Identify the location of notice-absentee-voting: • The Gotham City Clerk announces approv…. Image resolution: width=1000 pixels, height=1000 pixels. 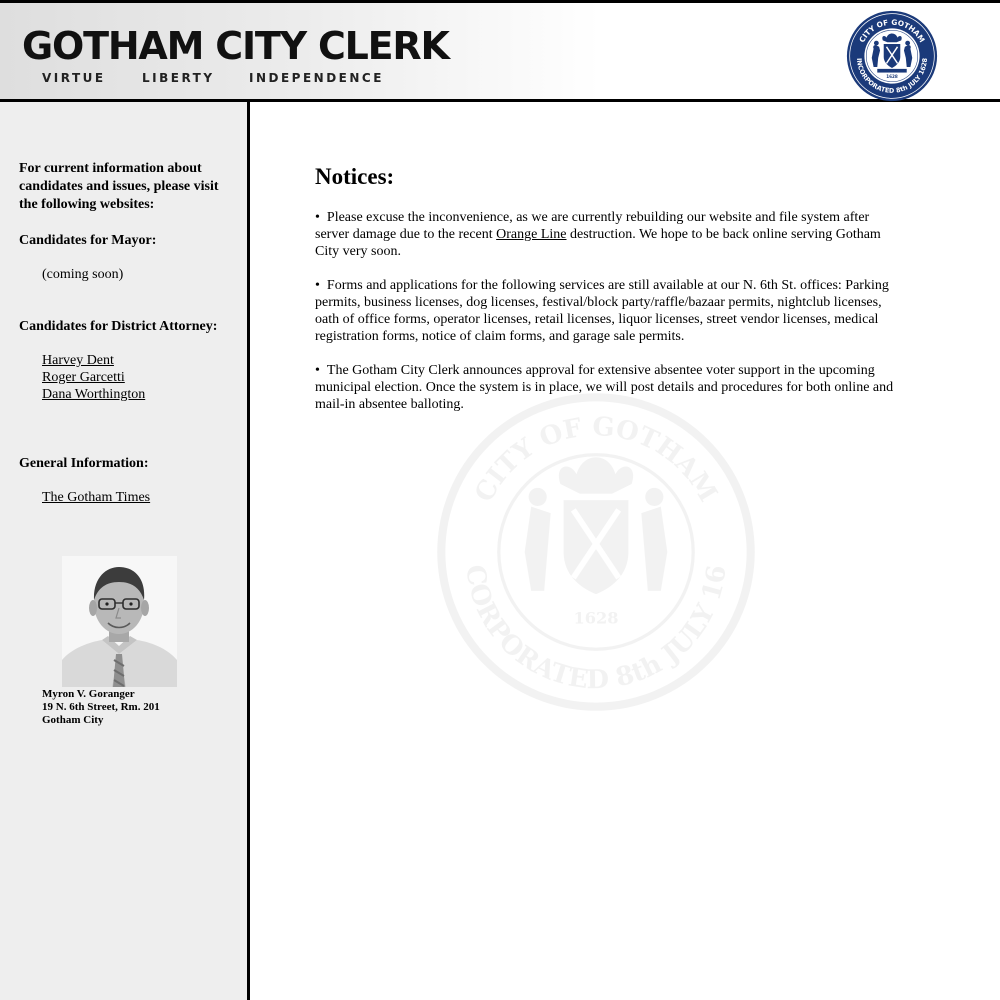
(604, 387).